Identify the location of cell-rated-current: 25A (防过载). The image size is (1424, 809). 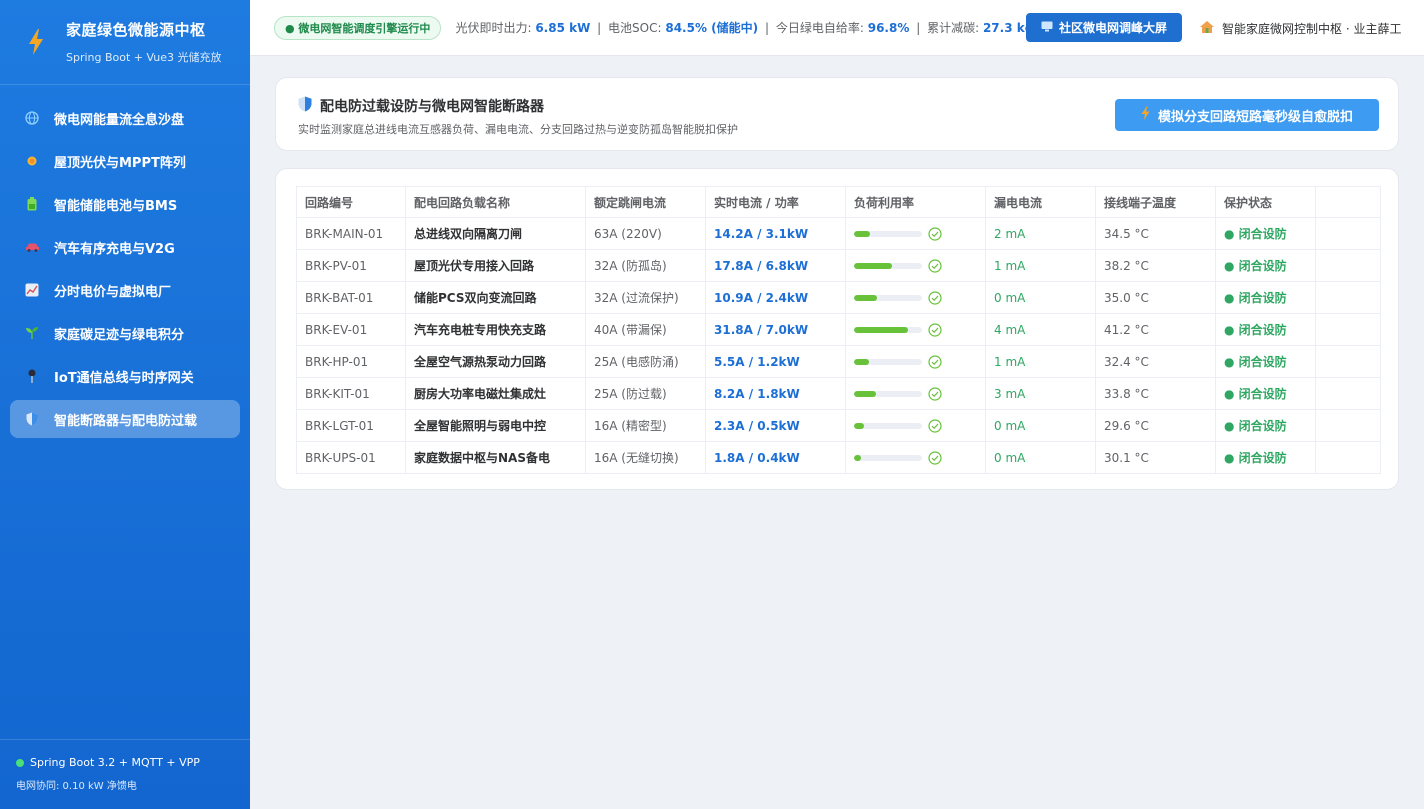
(645, 393).